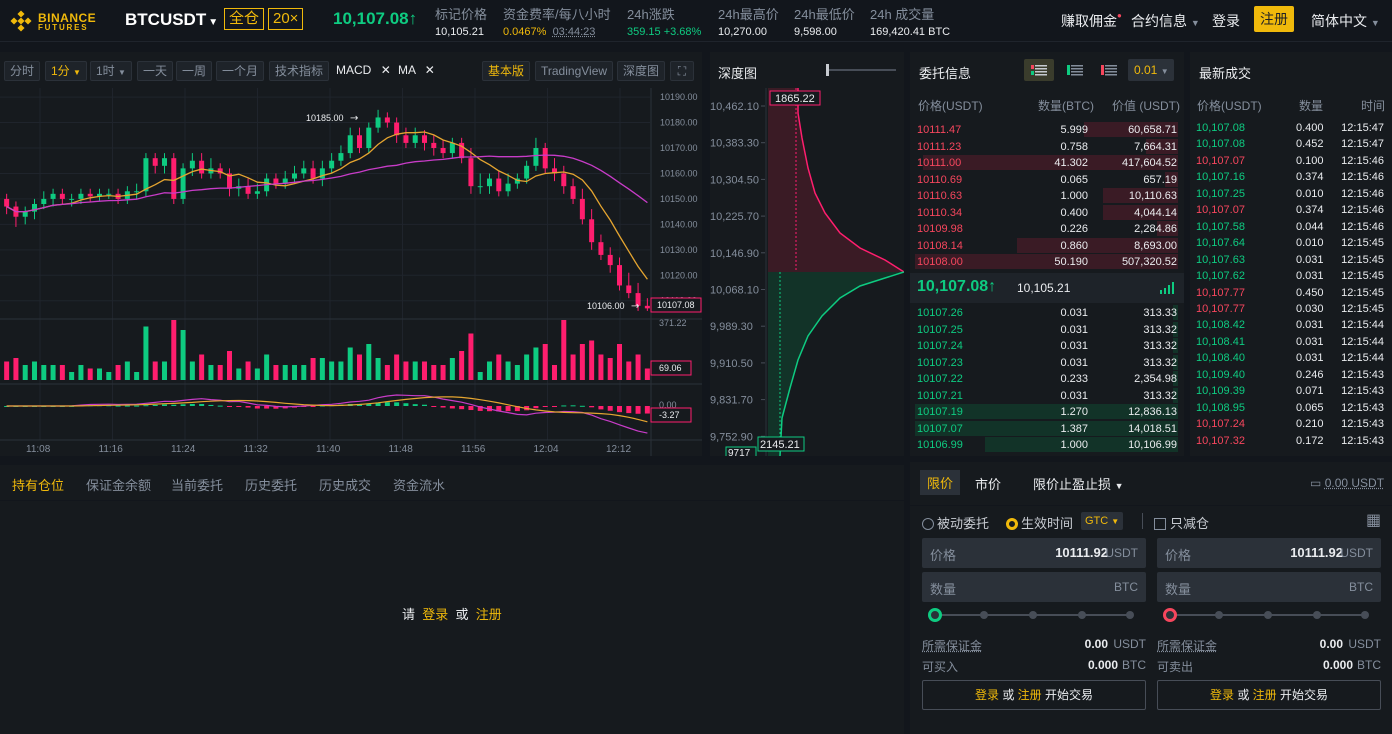 This screenshot has height=734, width=1392. What do you see at coordinates (419, 484) in the screenshot?
I see `tab-transaction-history: 资金流水` at bounding box center [419, 484].